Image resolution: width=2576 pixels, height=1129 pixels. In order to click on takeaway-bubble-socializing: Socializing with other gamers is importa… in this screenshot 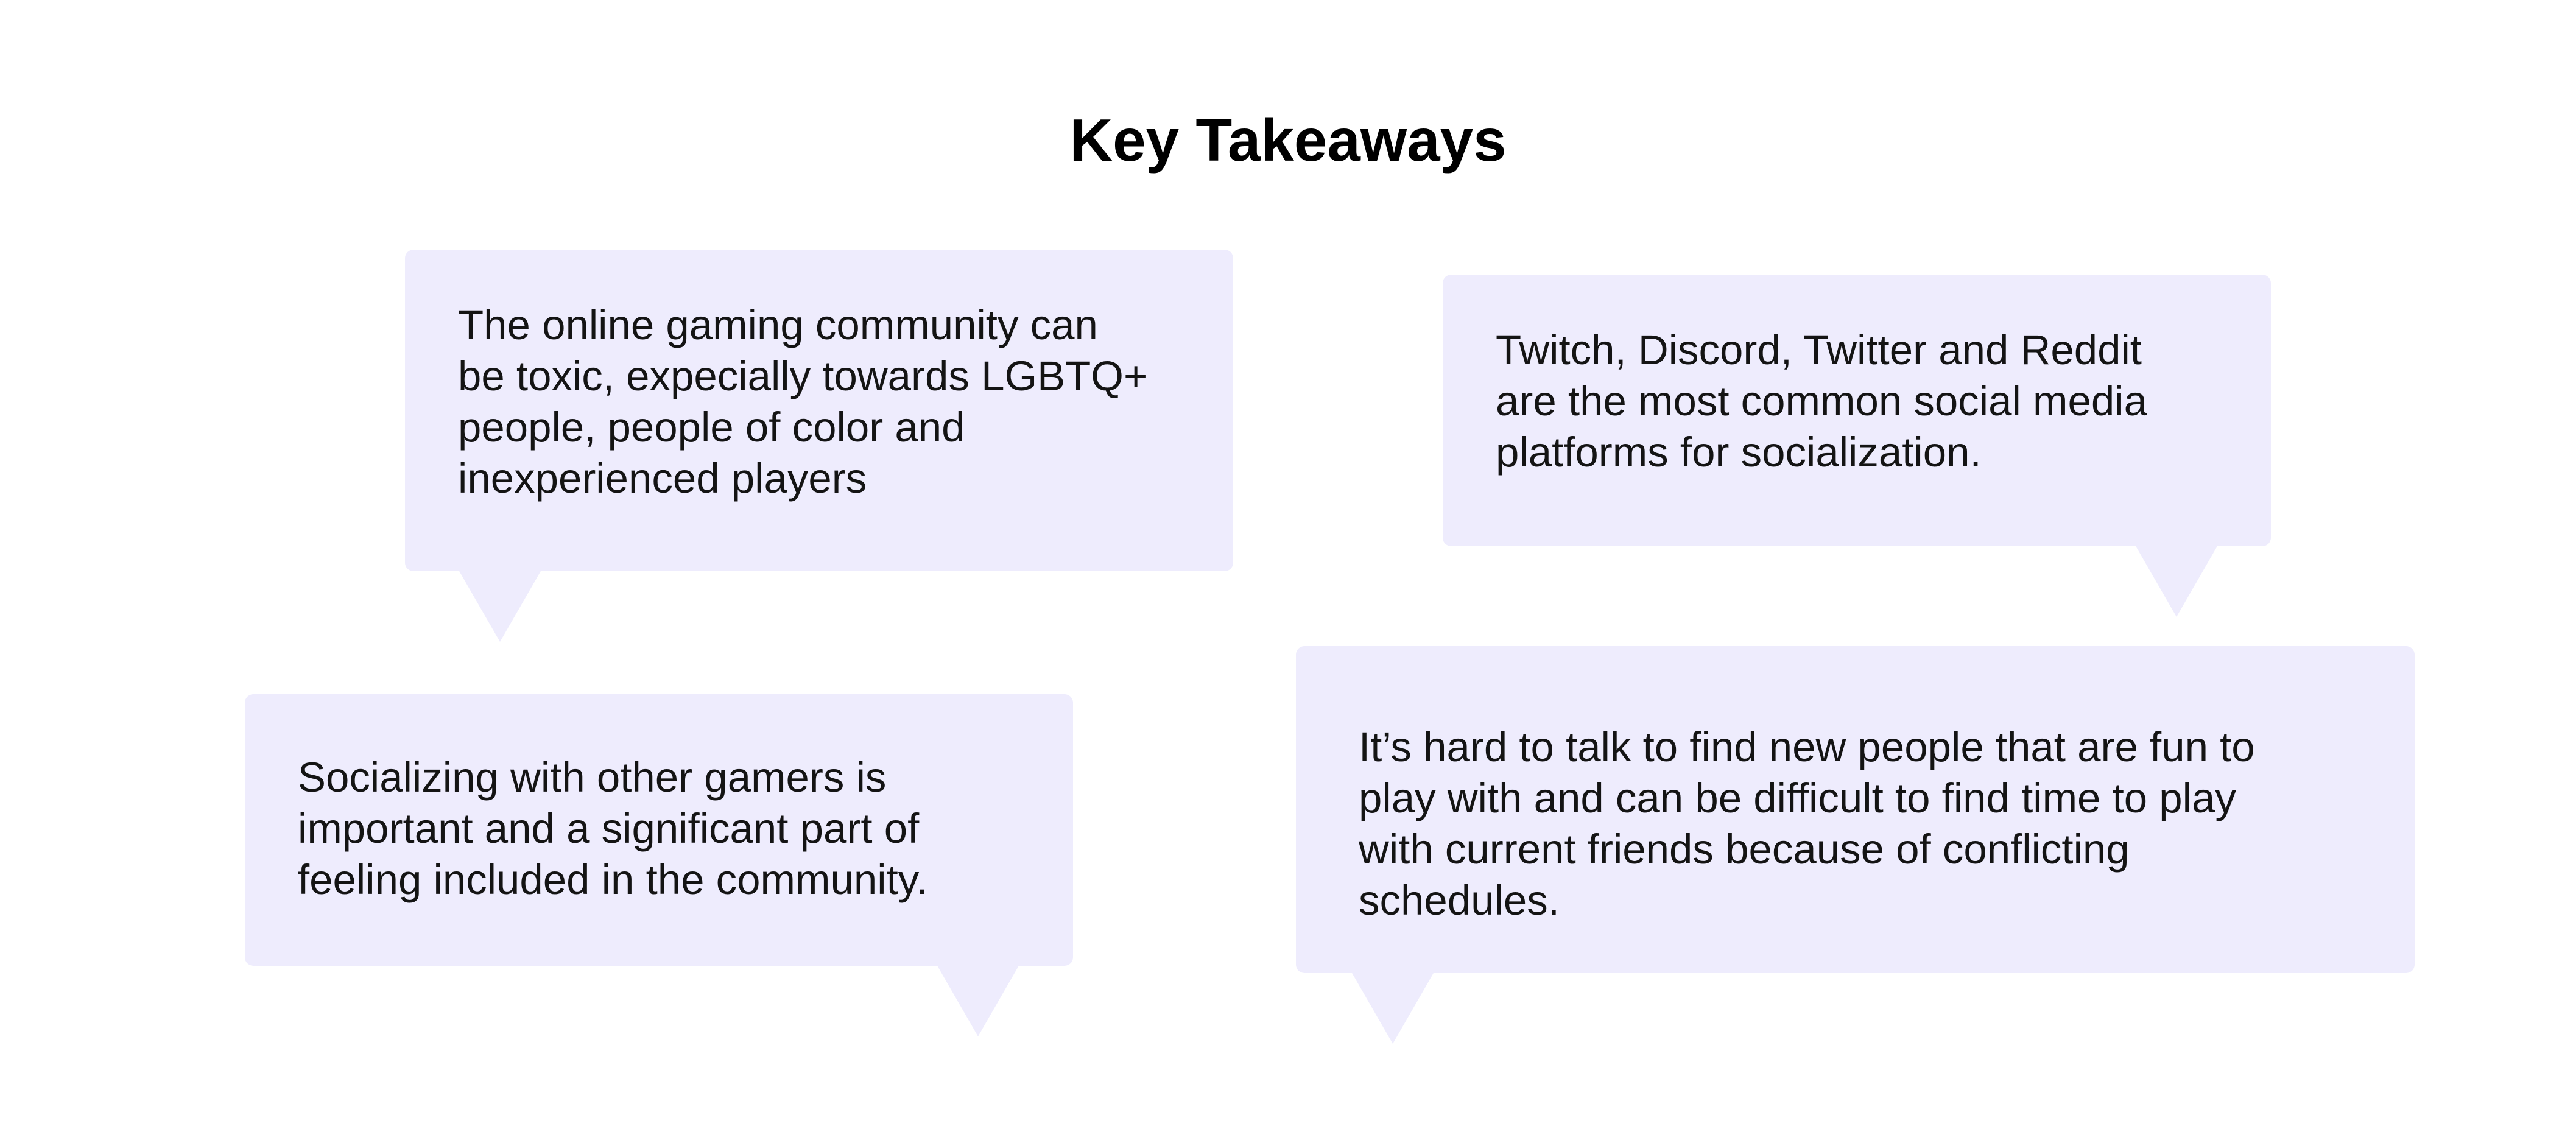, I will do `click(659, 830)`.